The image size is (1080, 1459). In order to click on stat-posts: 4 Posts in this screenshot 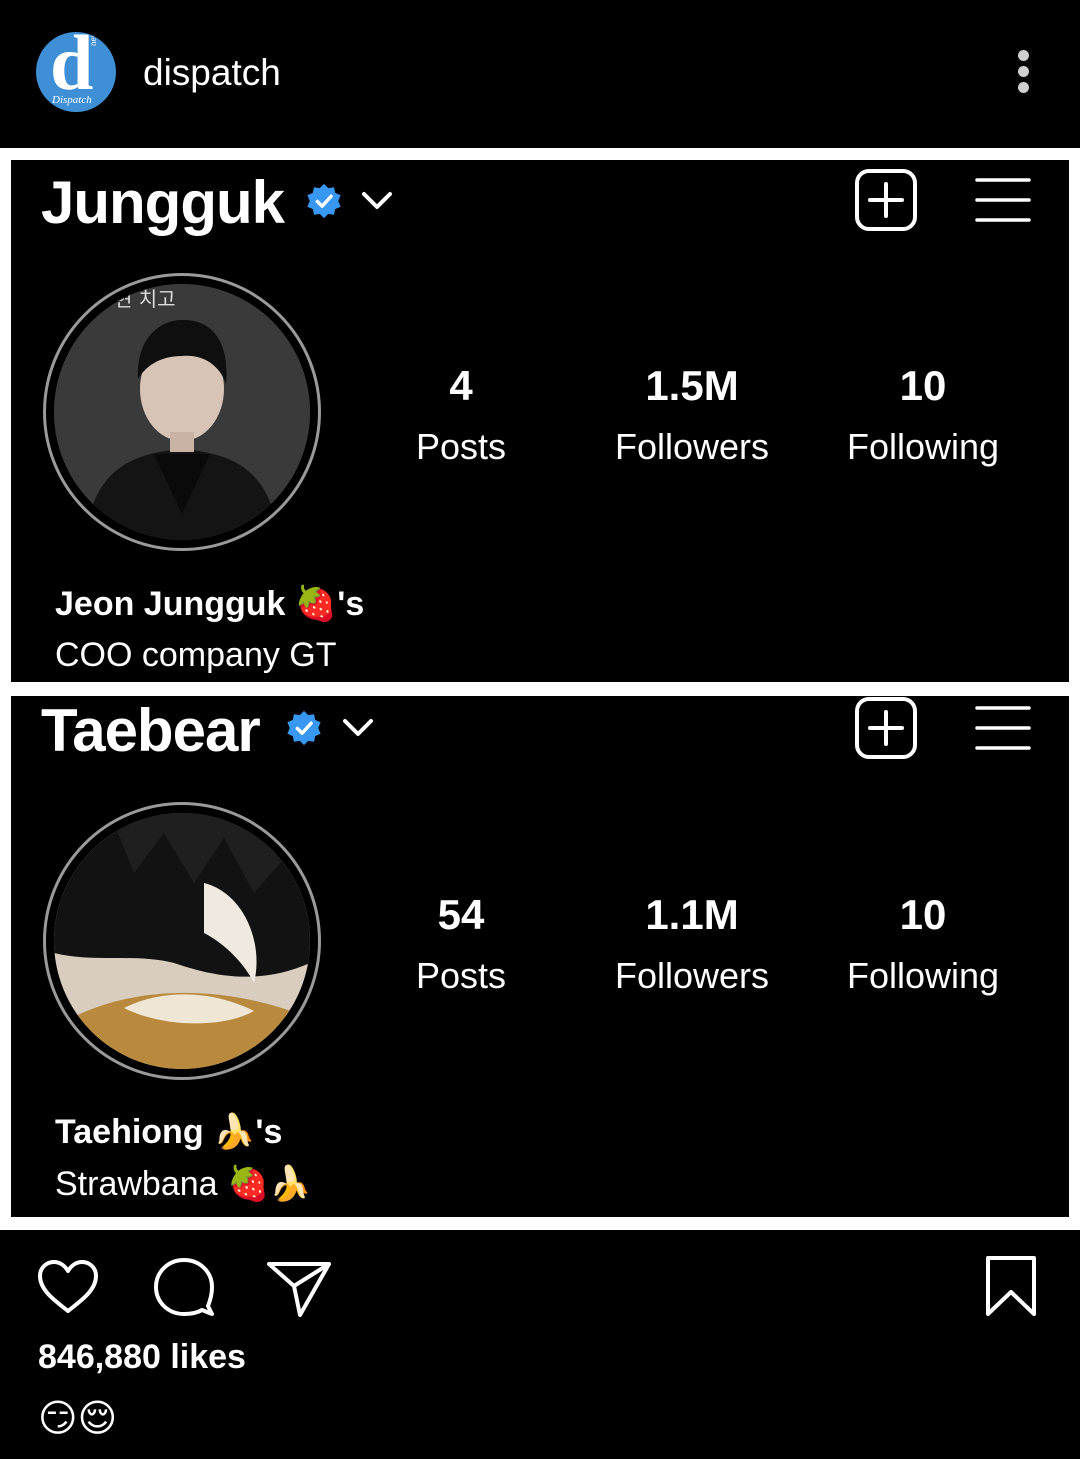, I will do `click(461, 415)`.